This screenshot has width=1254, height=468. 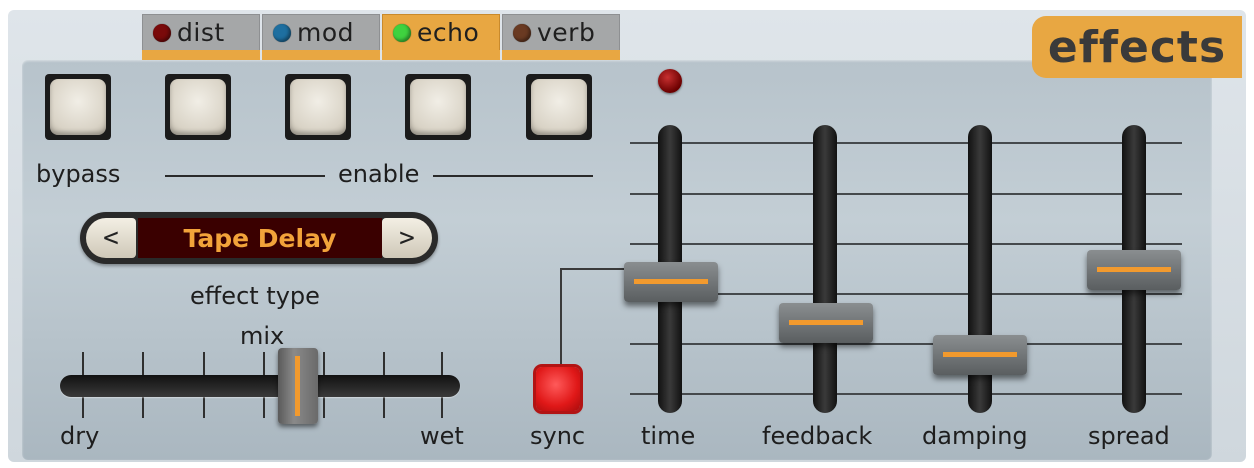 I want to click on mix-dry-label: dry, so click(x=80, y=436).